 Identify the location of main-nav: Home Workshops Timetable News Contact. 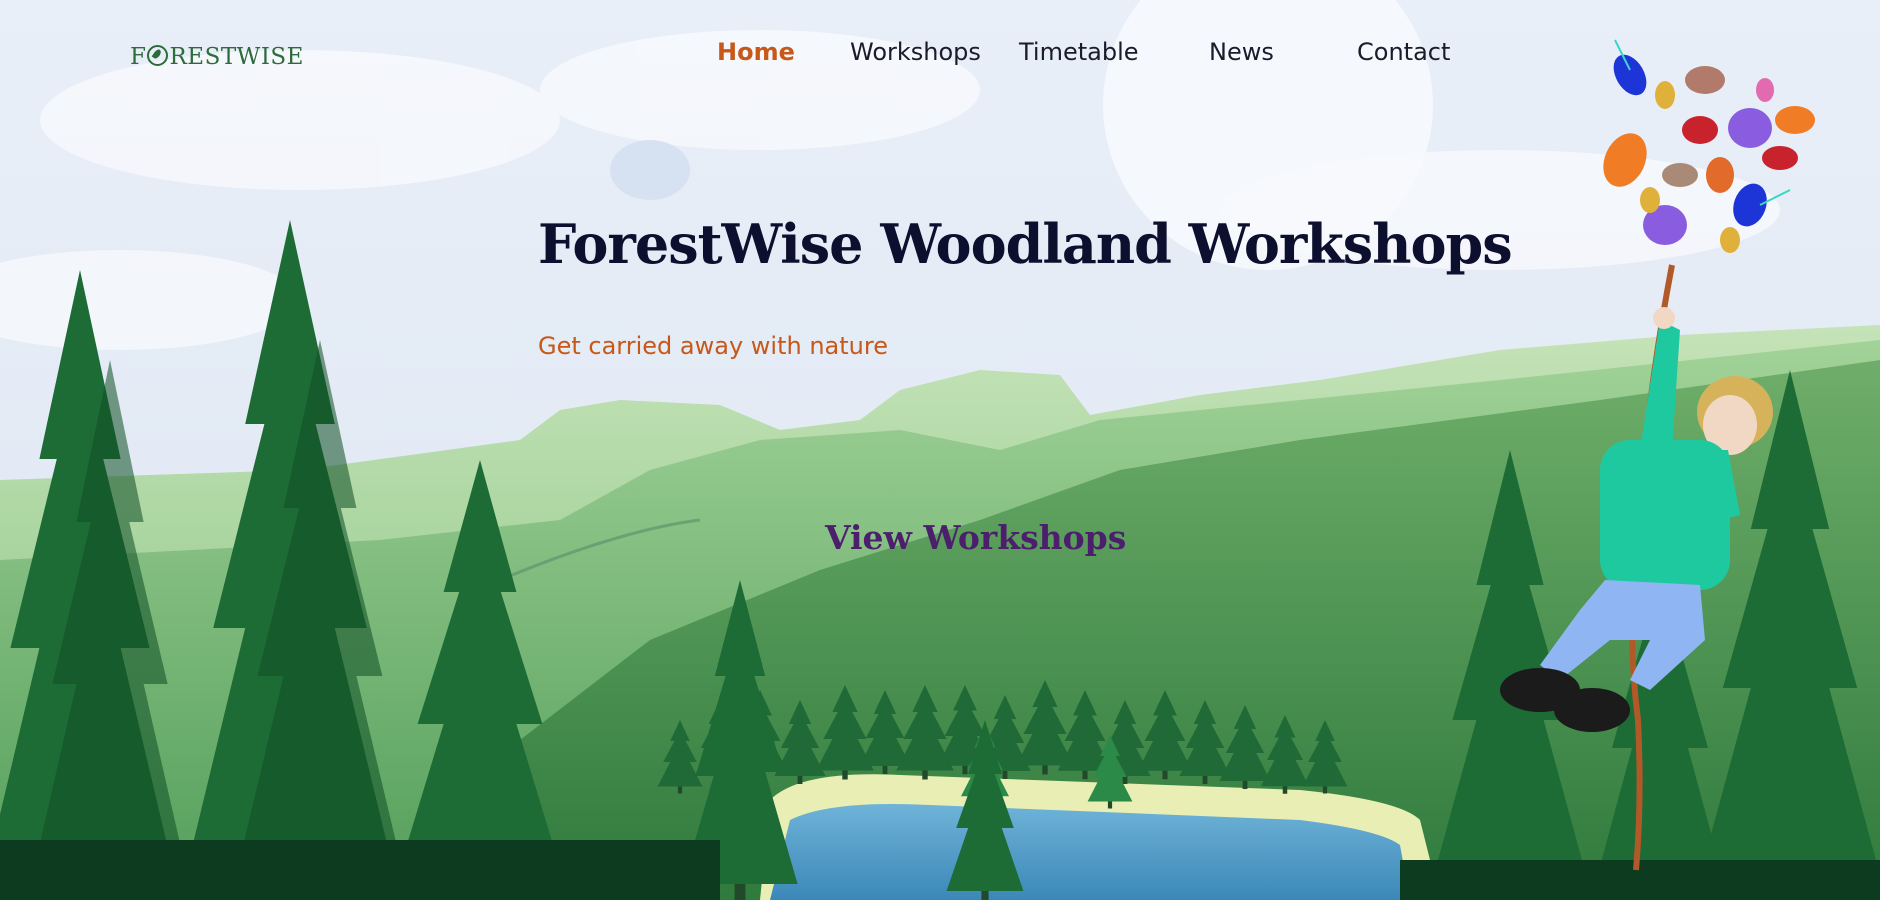
(940, 58).